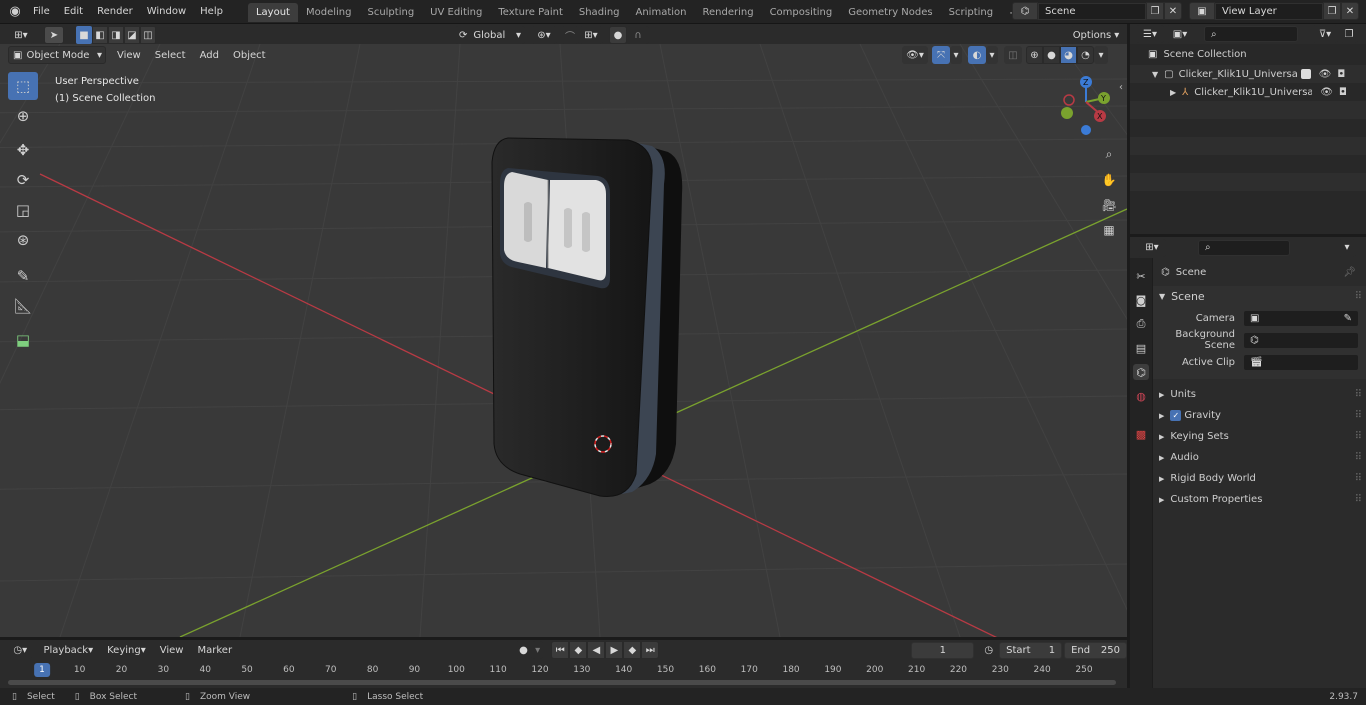 This screenshot has width=1366, height=705. I want to click on view-layer-icon: ▣, so click(1202, 11).